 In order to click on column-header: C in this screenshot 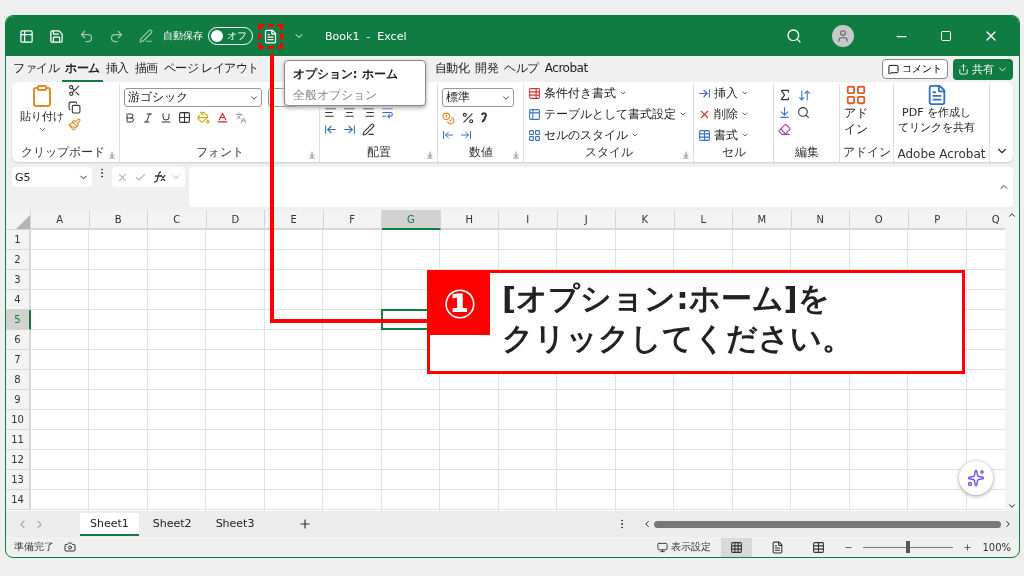, I will do `click(177, 220)`.